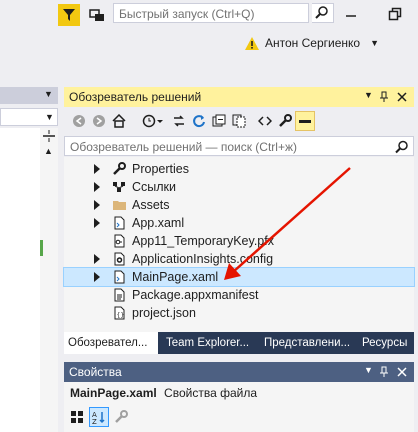 This screenshot has width=418, height=432. I want to click on user-name: Антон Сергиенко, so click(313, 43).